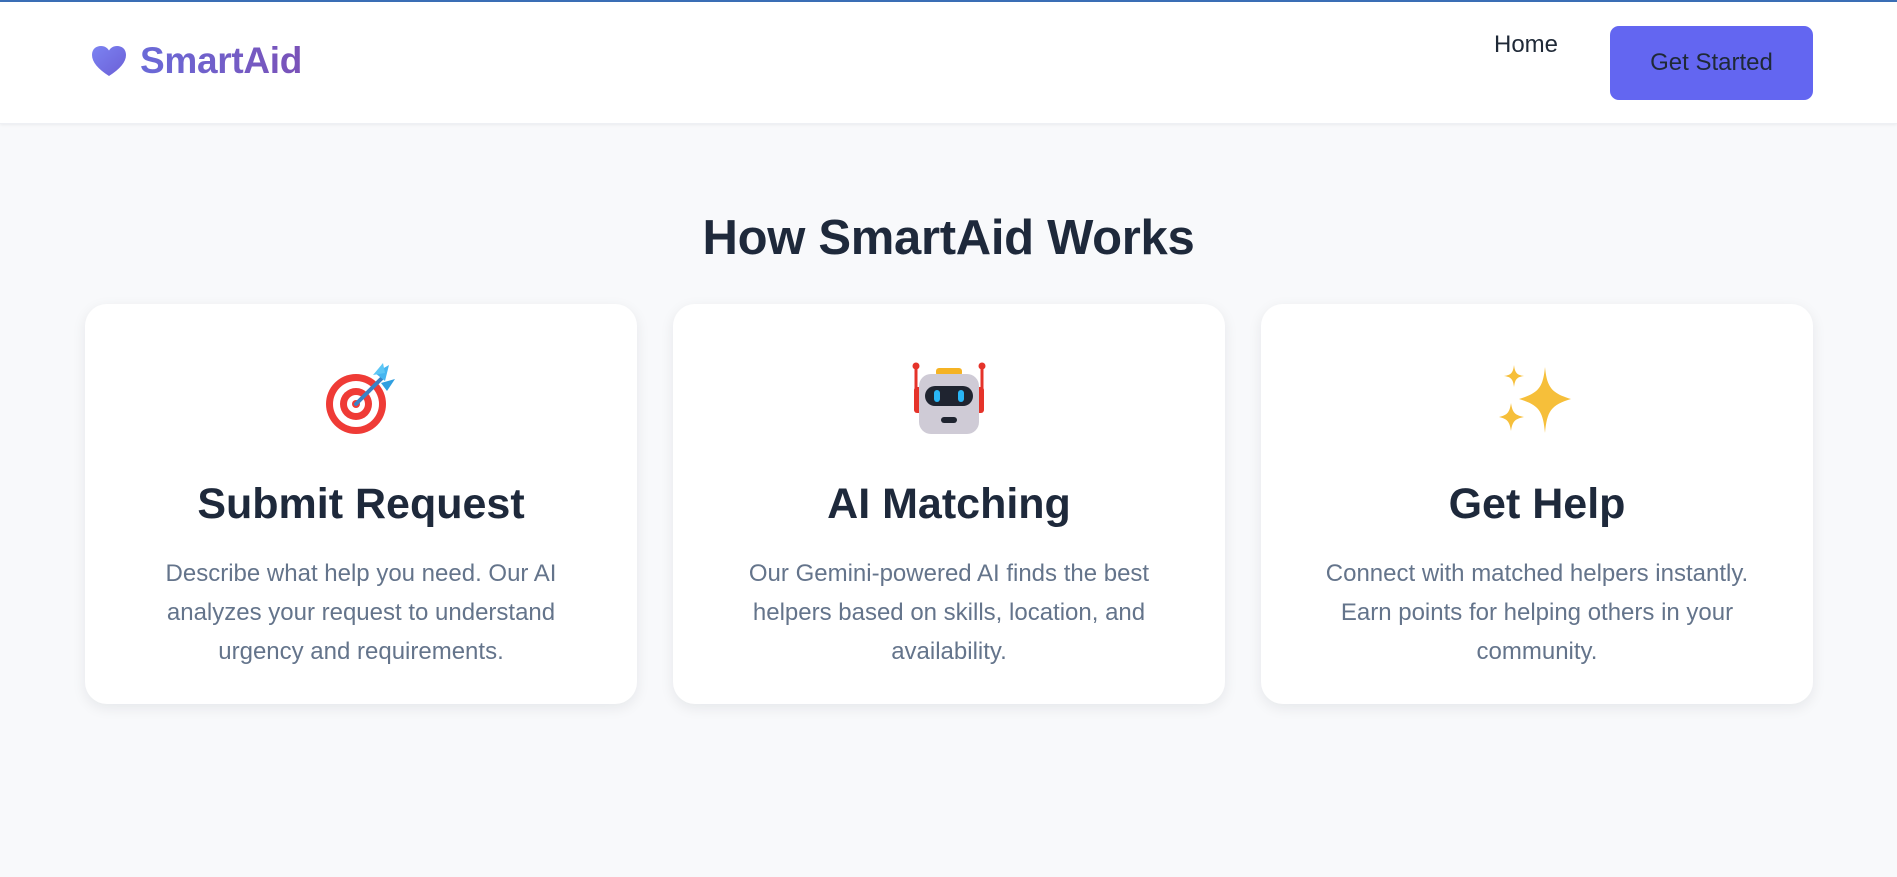  I want to click on robot-icon, so click(949, 399).